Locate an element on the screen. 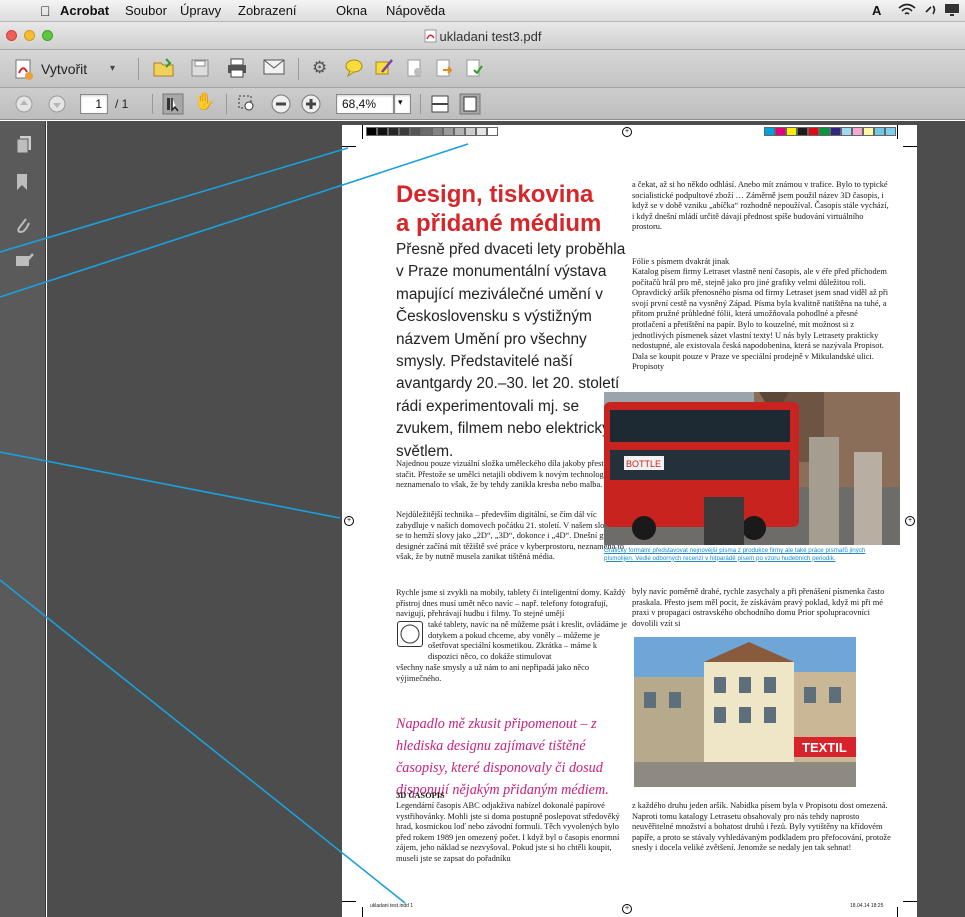  window-title-bar: ukladani test3.pdf is located at coordinates (482, 36).